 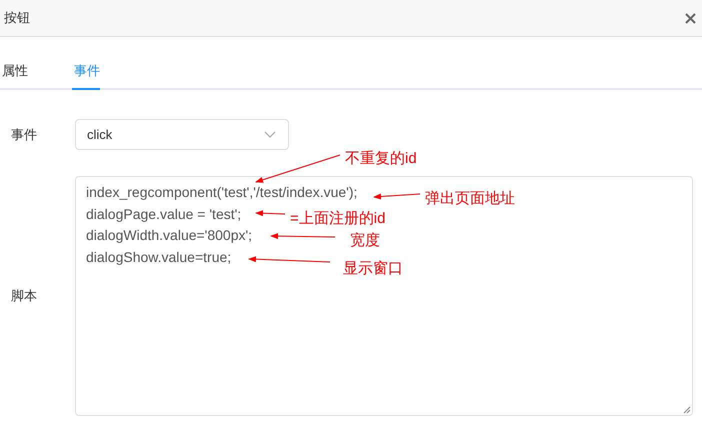 I want to click on dialog-title: 按钮, so click(x=17, y=18).